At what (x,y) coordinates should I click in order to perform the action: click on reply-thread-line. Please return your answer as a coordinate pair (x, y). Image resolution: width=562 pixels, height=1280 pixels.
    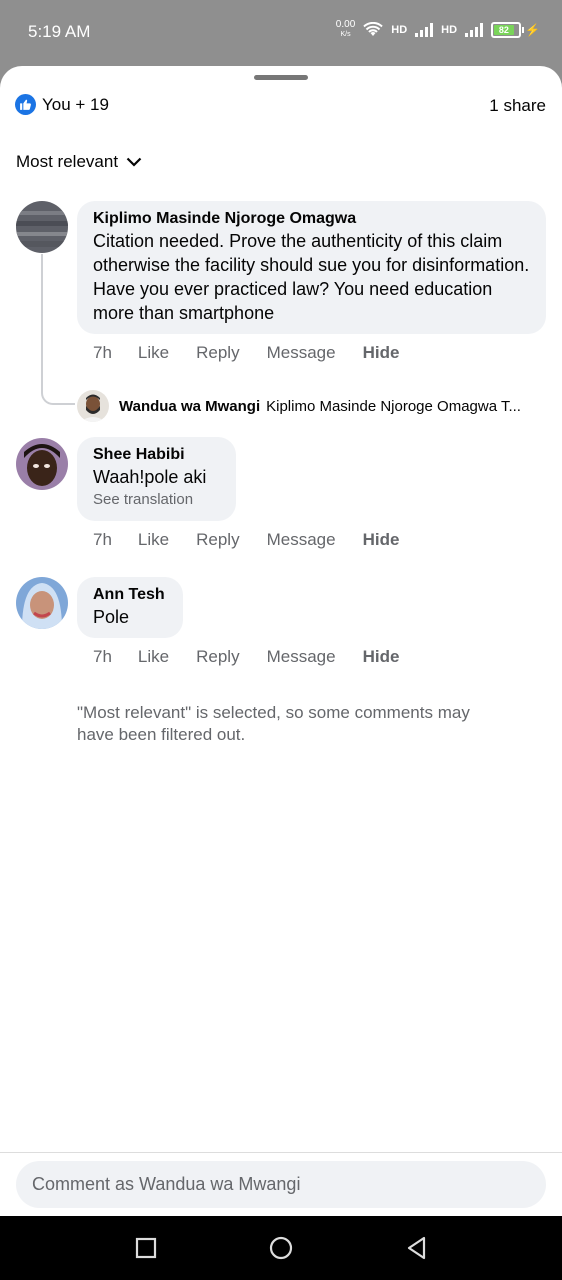
    Looking at the image, I should click on (58, 329).